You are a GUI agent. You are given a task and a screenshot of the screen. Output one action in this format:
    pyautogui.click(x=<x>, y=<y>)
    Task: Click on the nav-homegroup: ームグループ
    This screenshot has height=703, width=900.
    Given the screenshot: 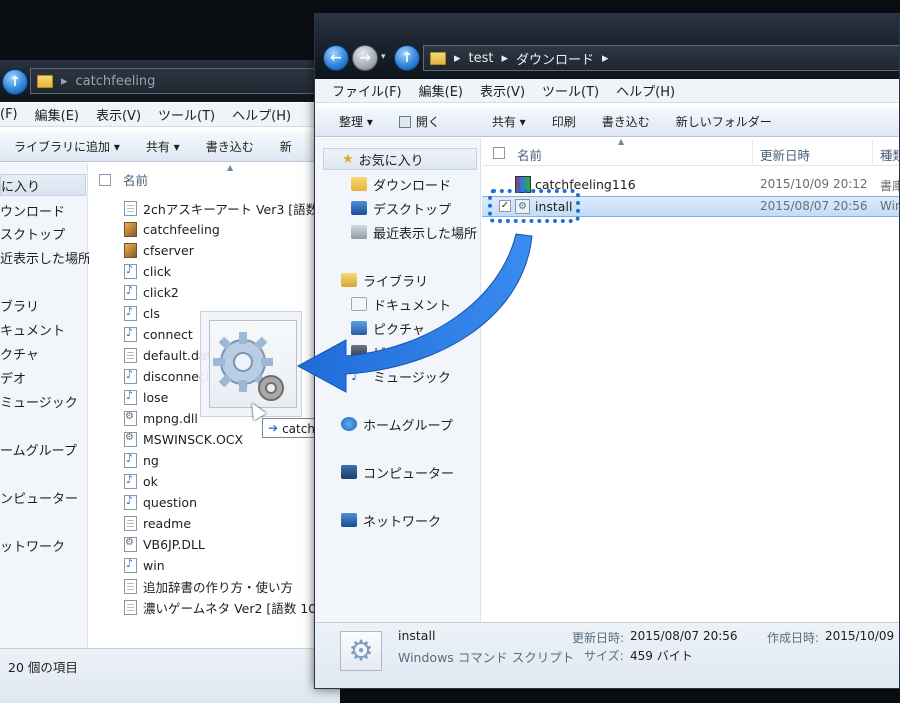 What is the action you would take?
    pyautogui.click(x=38, y=449)
    